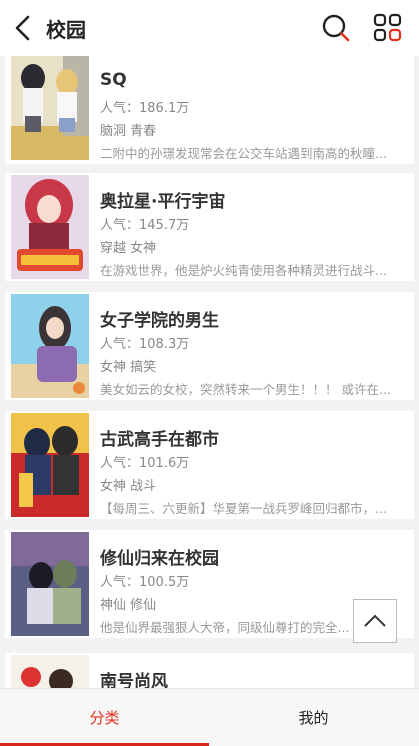 The width and height of the screenshot is (419, 746). What do you see at coordinates (145, 225) in the screenshot?
I see `popularity: 人气：145.7万` at bounding box center [145, 225].